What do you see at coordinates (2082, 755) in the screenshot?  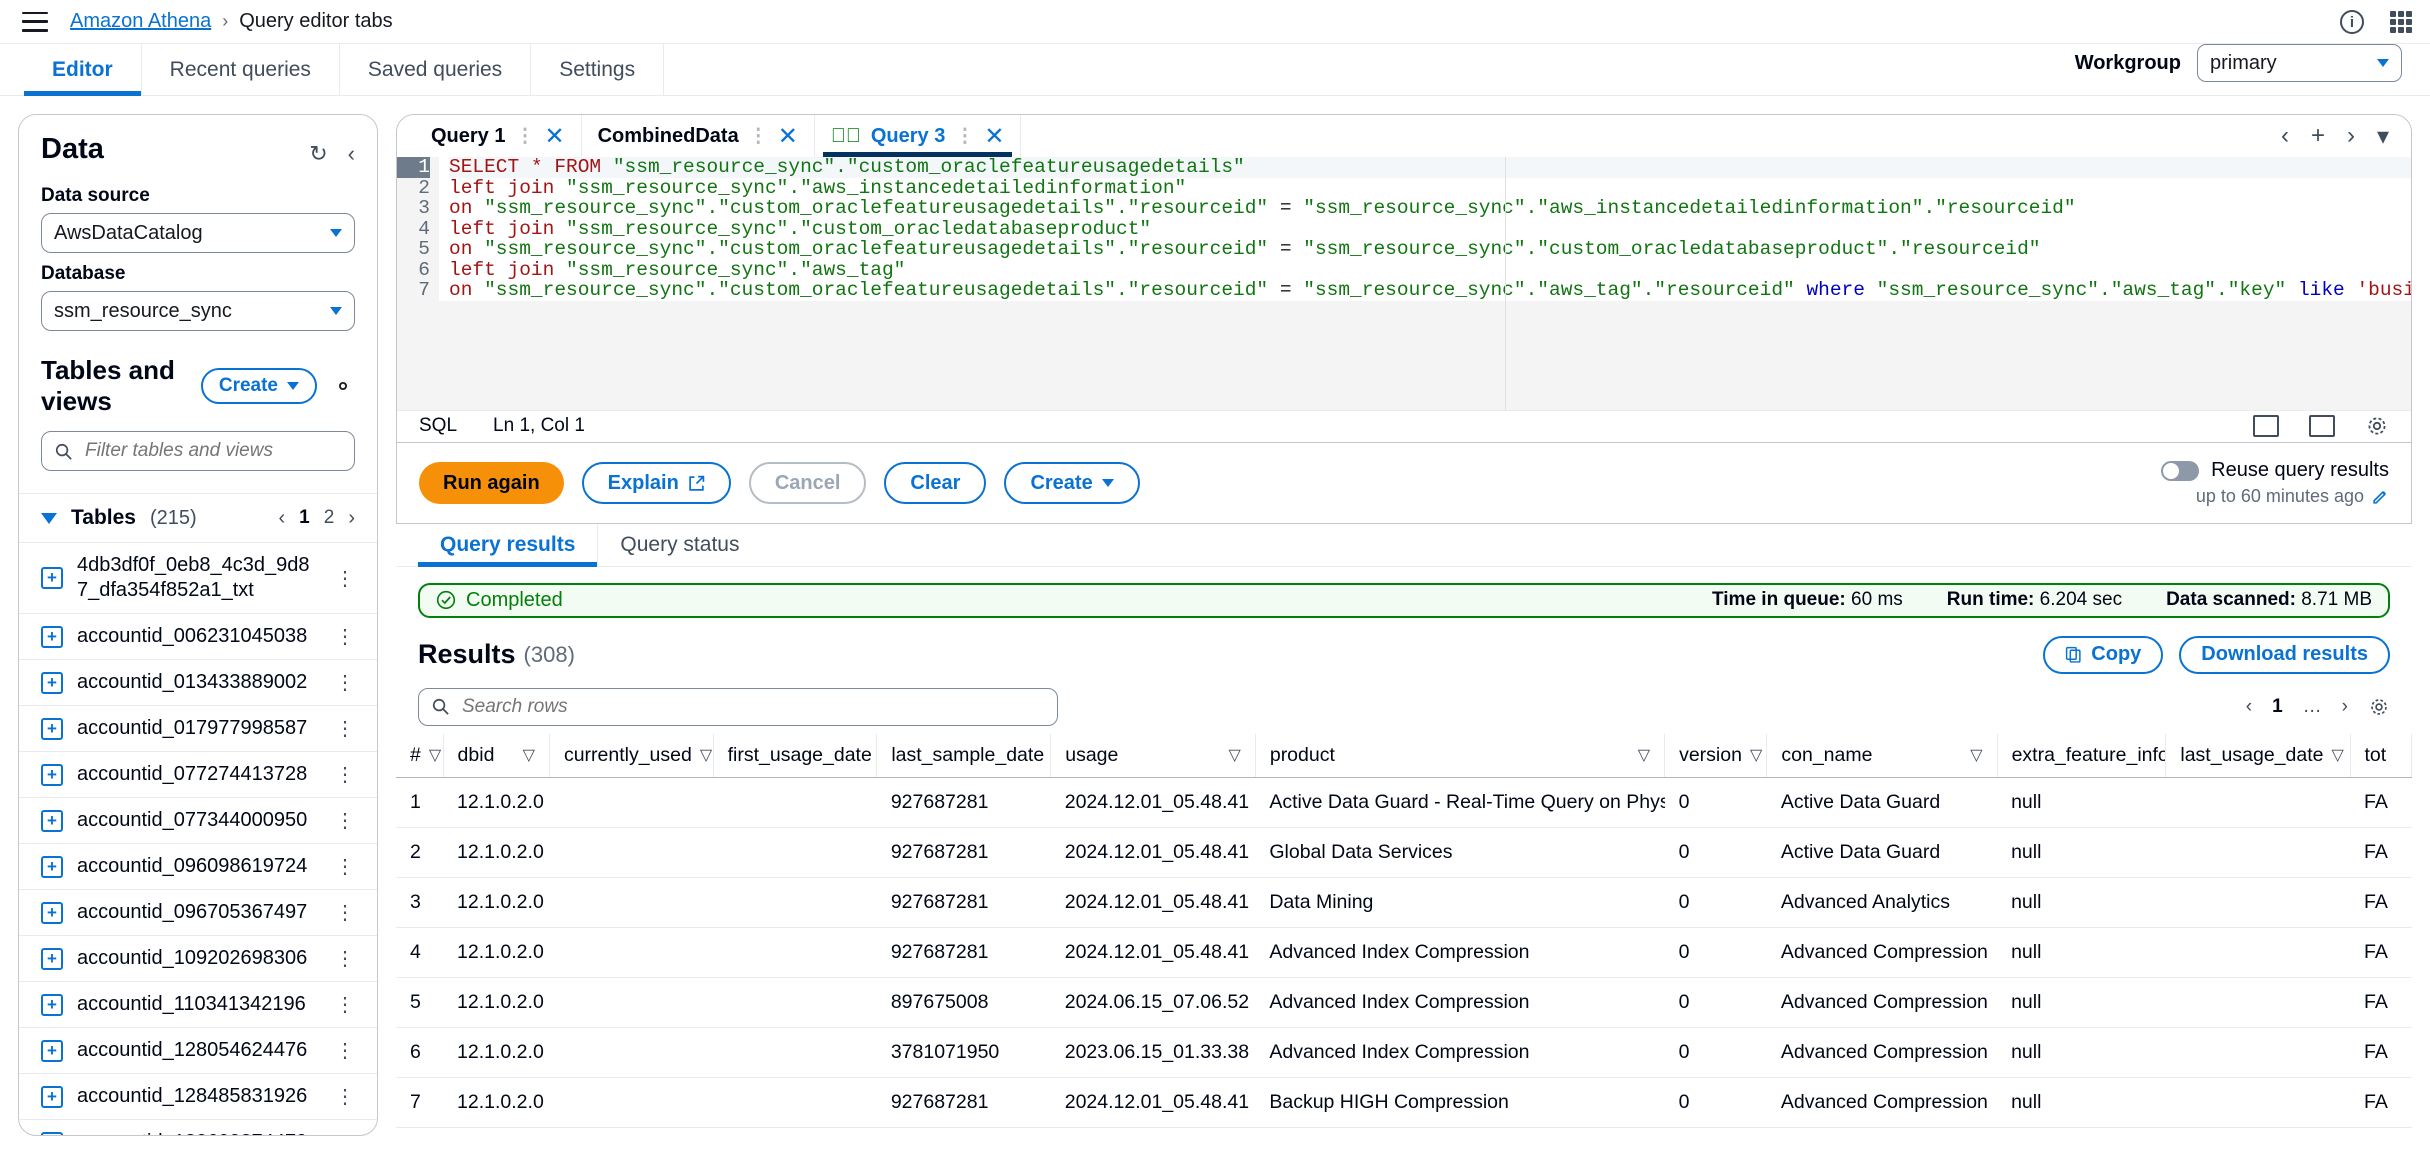 I see `column-header-extra_feature_info: extra_feature_info▽` at bounding box center [2082, 755].